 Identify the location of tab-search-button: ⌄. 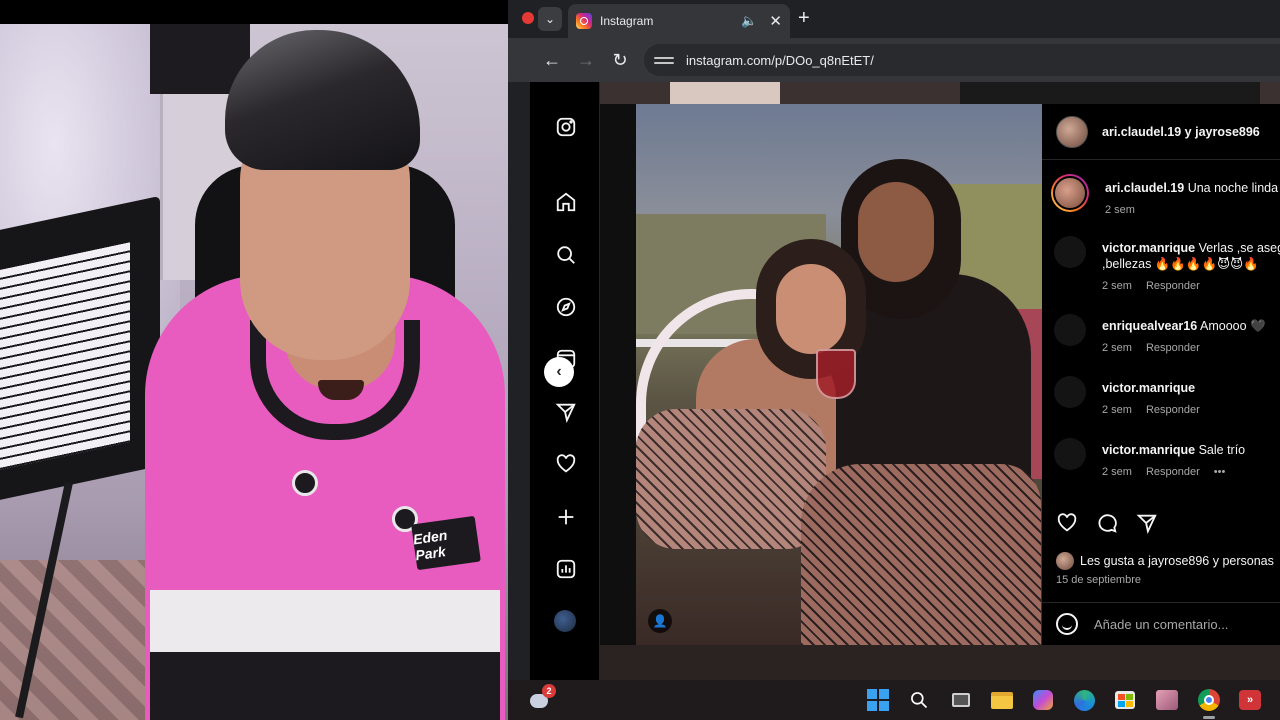
(550, 19).